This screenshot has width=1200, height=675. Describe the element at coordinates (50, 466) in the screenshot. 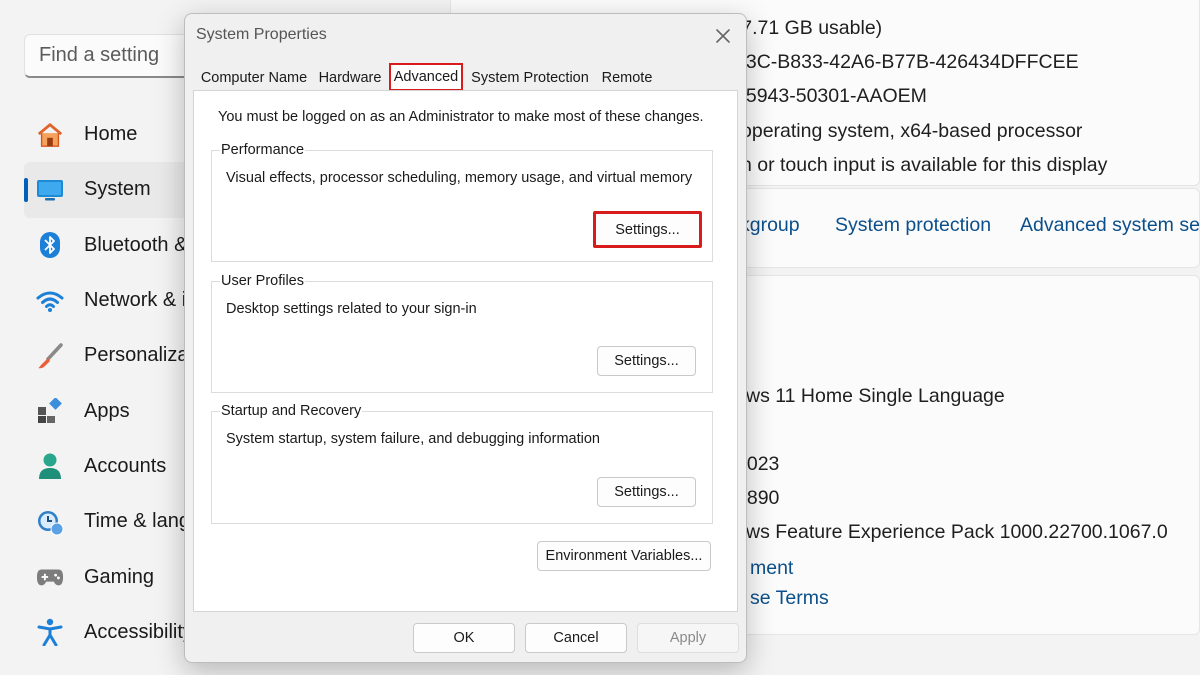

I see `accounts-icon` at that location.